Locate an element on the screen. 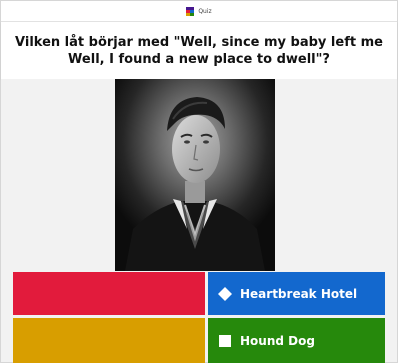 Image resolution: width=398 pixels, height=363 pixels. diamond-icon is located at coordinates (225, 293).